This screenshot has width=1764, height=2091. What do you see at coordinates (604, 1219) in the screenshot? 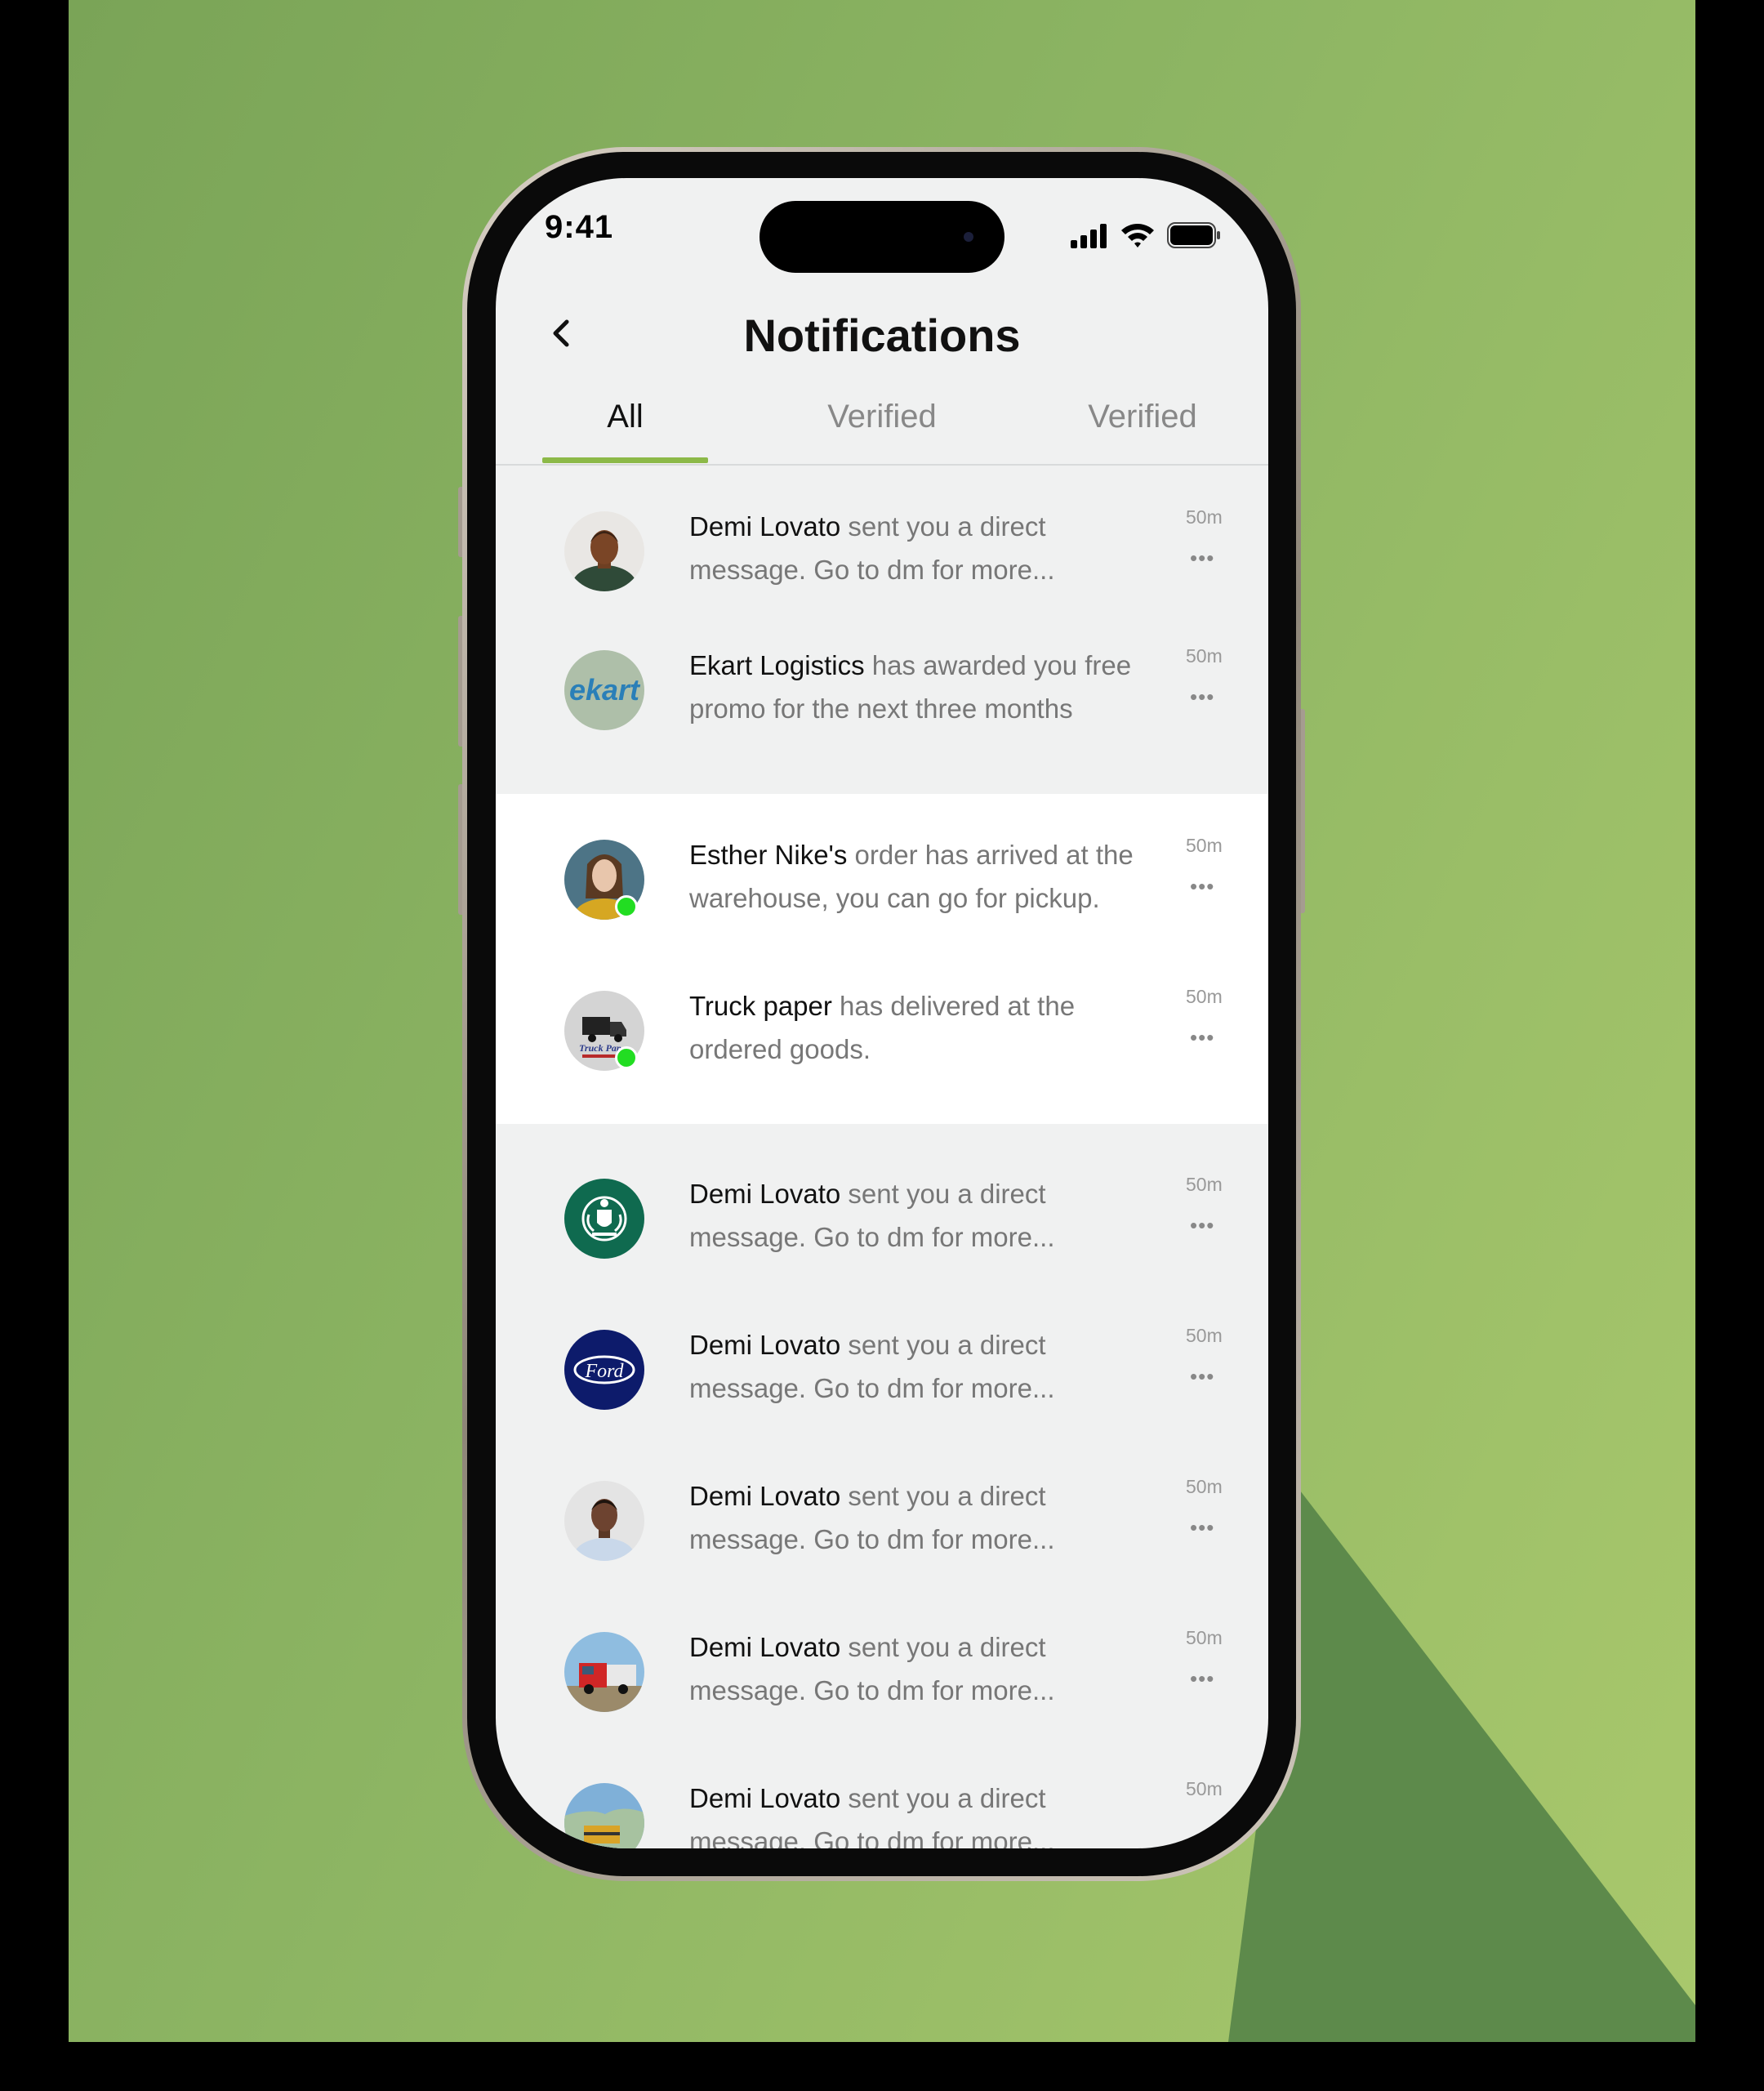
I see `crest-logo` at bounding box center [604, 1219].